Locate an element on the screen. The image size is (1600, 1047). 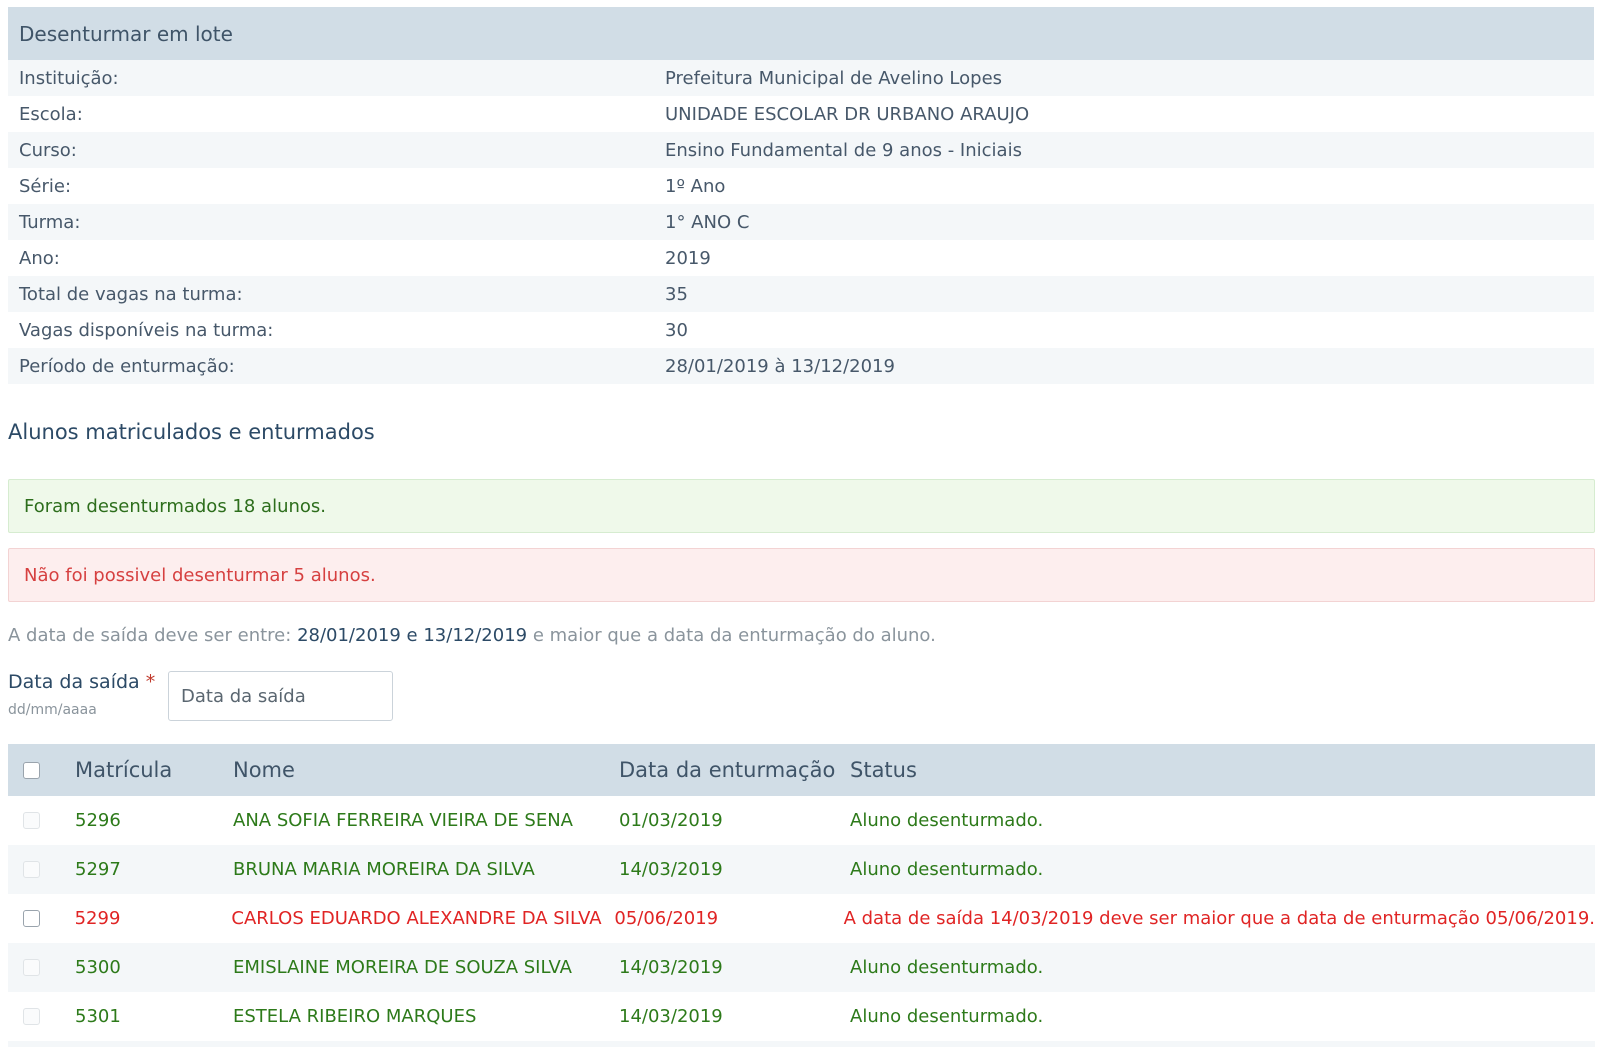
info-label: Turma: is located at coordinates (50, 222).